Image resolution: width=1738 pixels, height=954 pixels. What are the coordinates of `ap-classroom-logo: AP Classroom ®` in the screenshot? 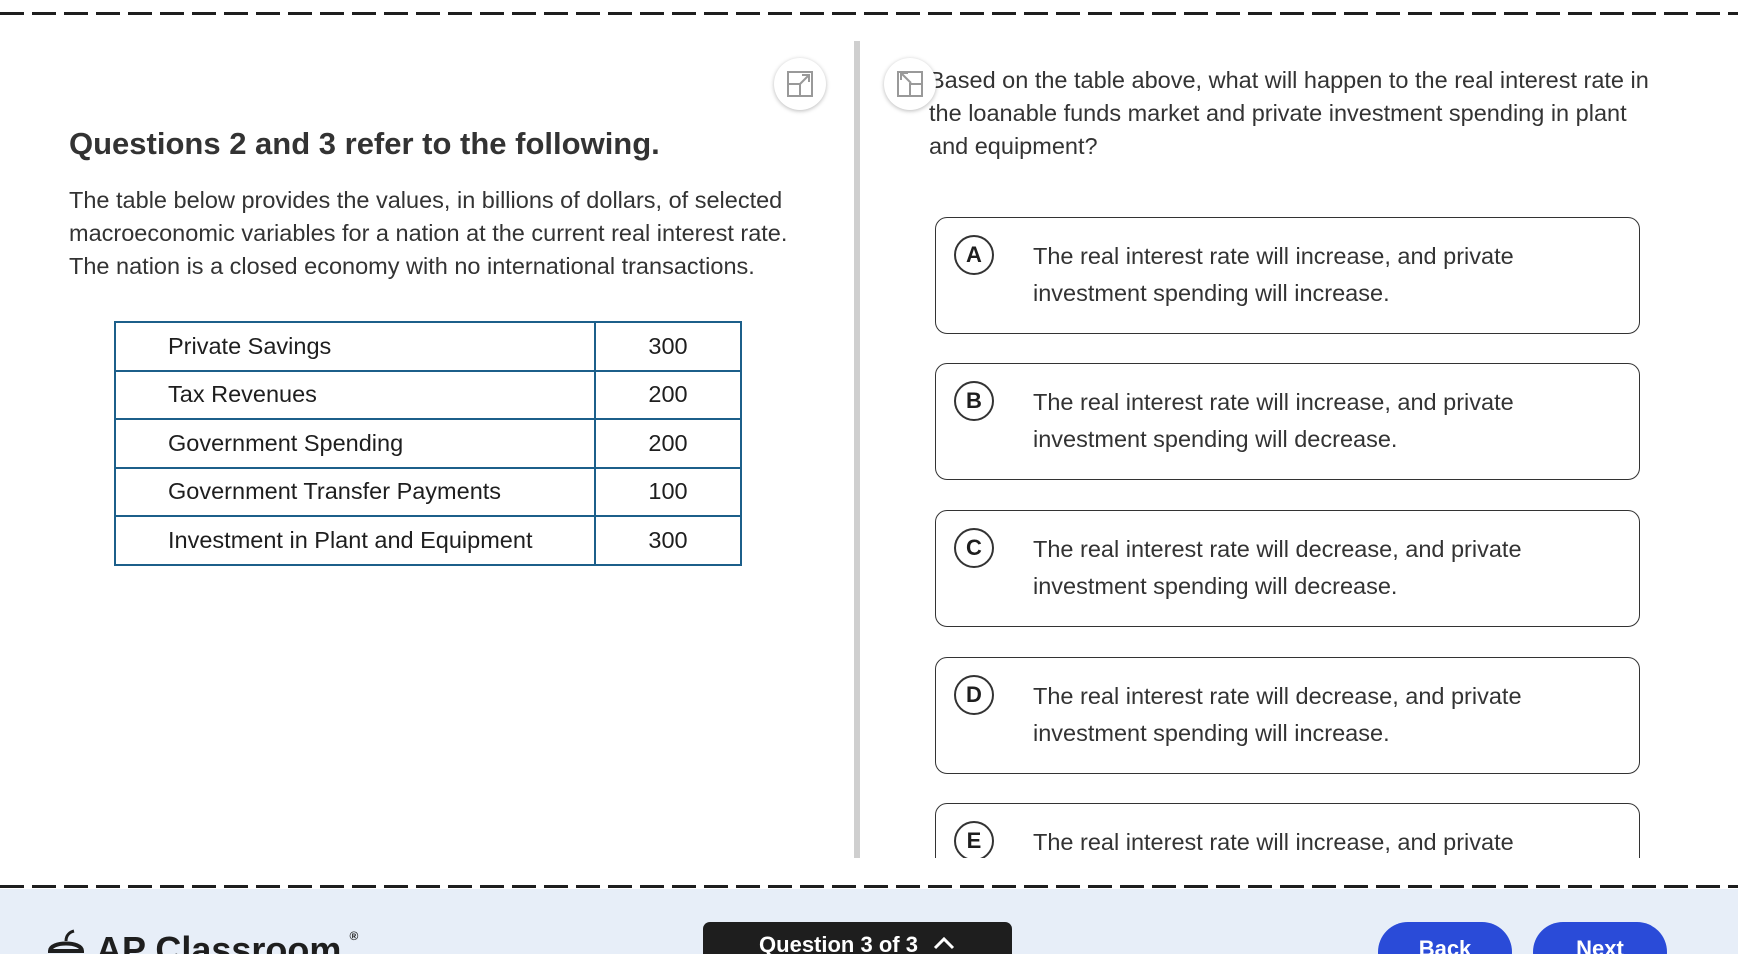 It's located at (201, 941).